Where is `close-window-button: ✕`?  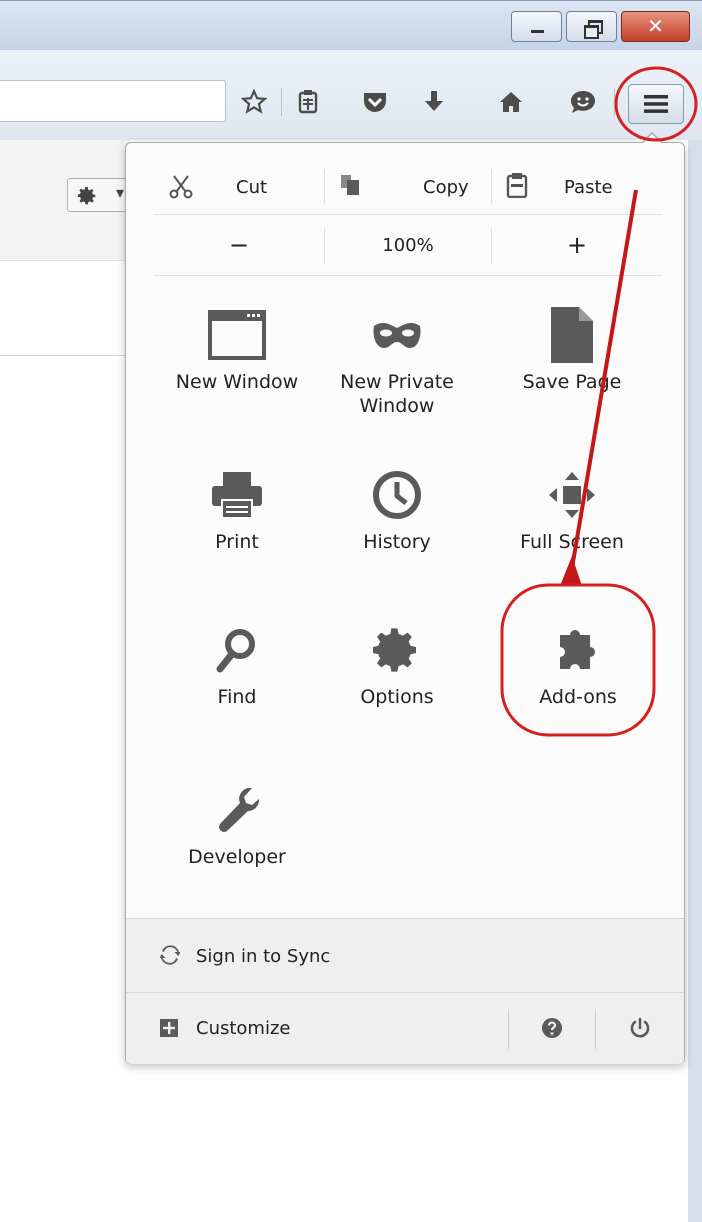 close-window-button: ✕ is located at coordinates (655, 26).